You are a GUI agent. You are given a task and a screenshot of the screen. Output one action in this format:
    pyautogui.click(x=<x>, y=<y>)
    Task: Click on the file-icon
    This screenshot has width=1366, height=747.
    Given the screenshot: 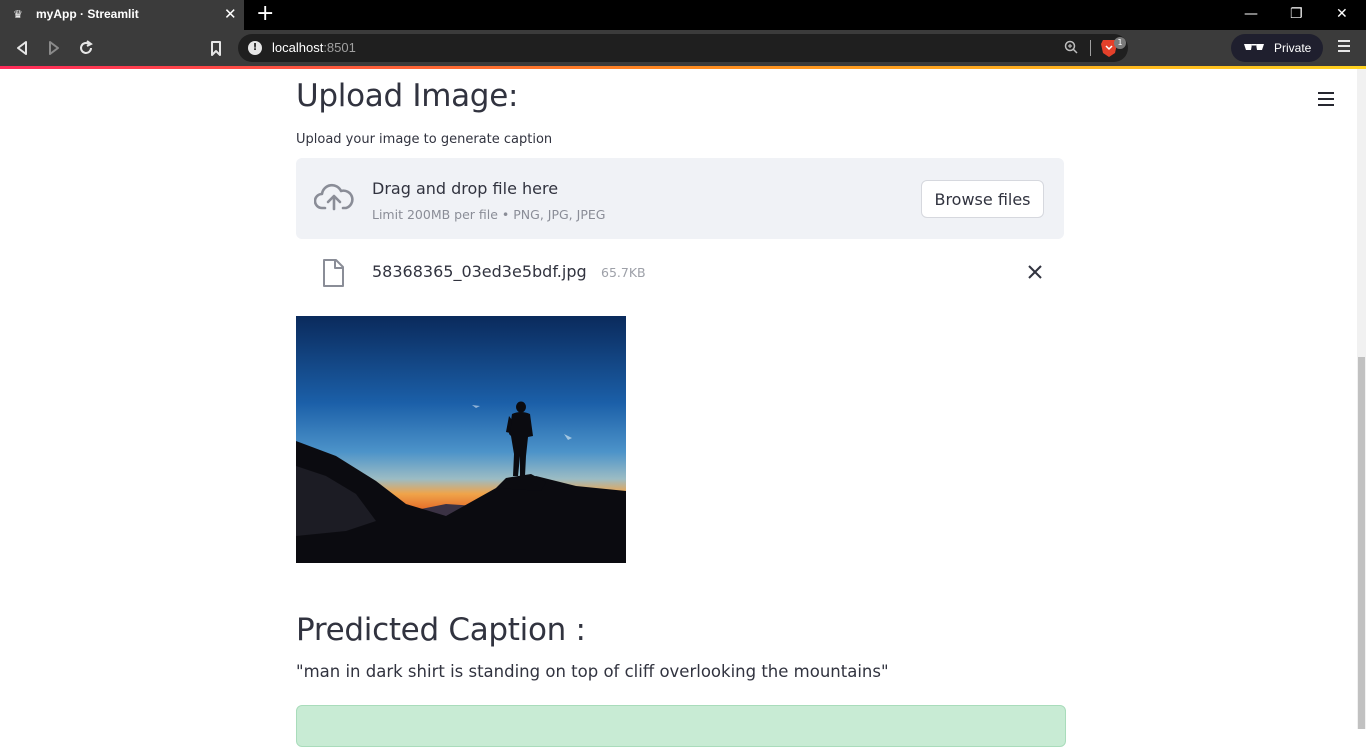 What is the action you would take?
    pyautogui.click(x=333, y=273)
    